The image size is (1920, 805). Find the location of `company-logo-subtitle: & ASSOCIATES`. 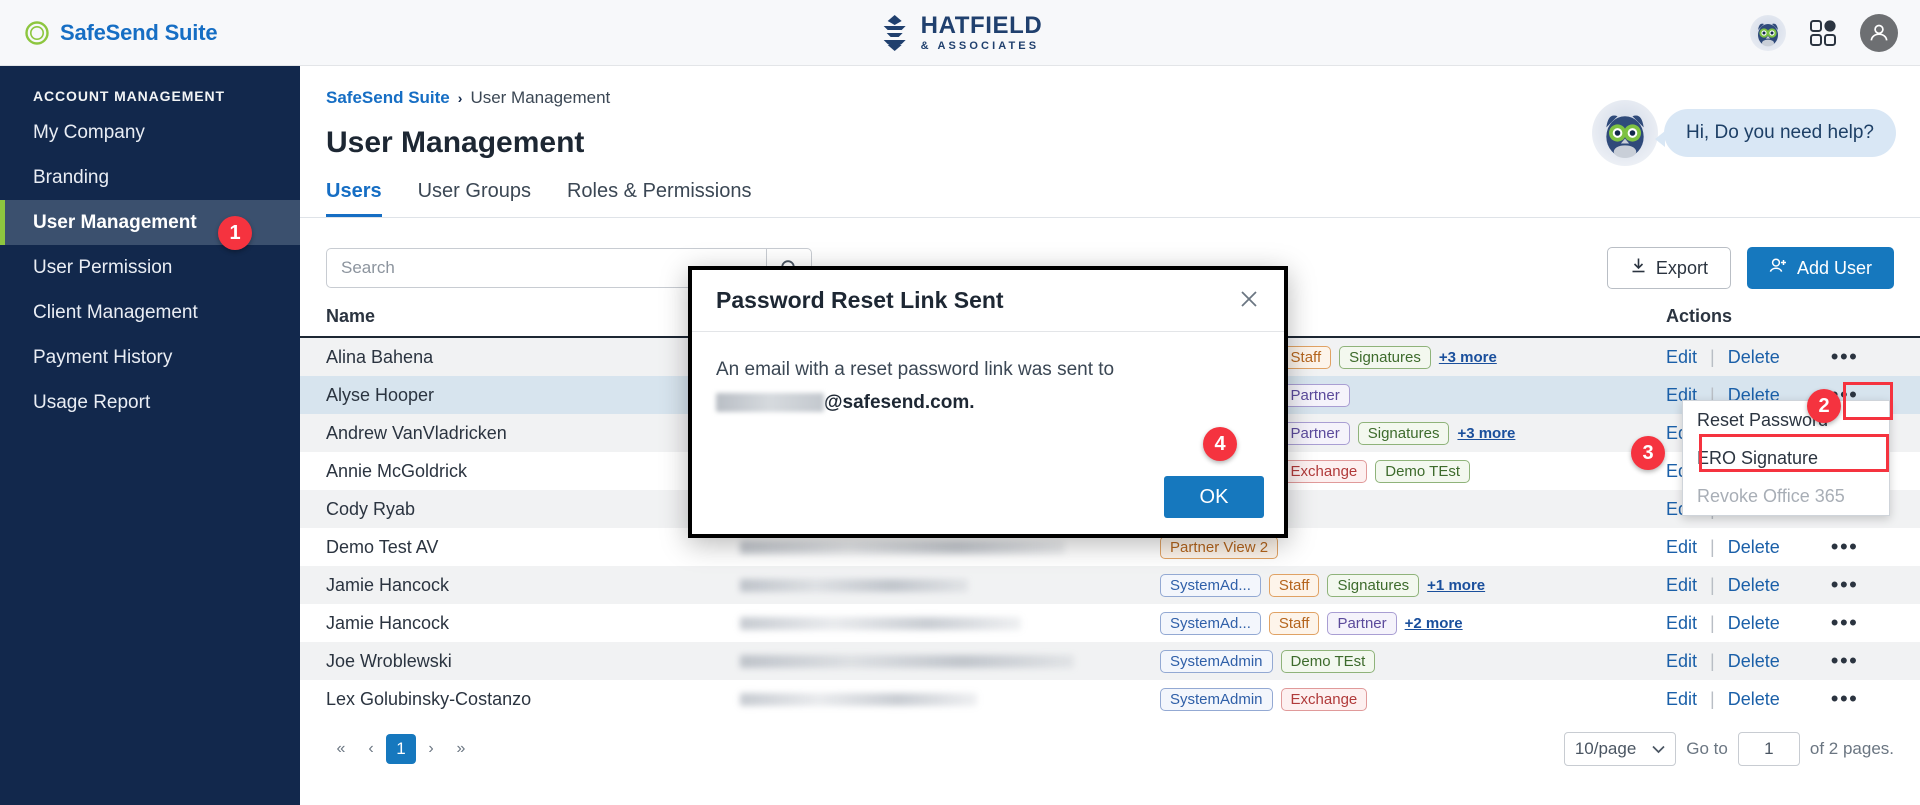

company-logo-subtitle: & ASSOCIATES is located at coordinates (980, 45).